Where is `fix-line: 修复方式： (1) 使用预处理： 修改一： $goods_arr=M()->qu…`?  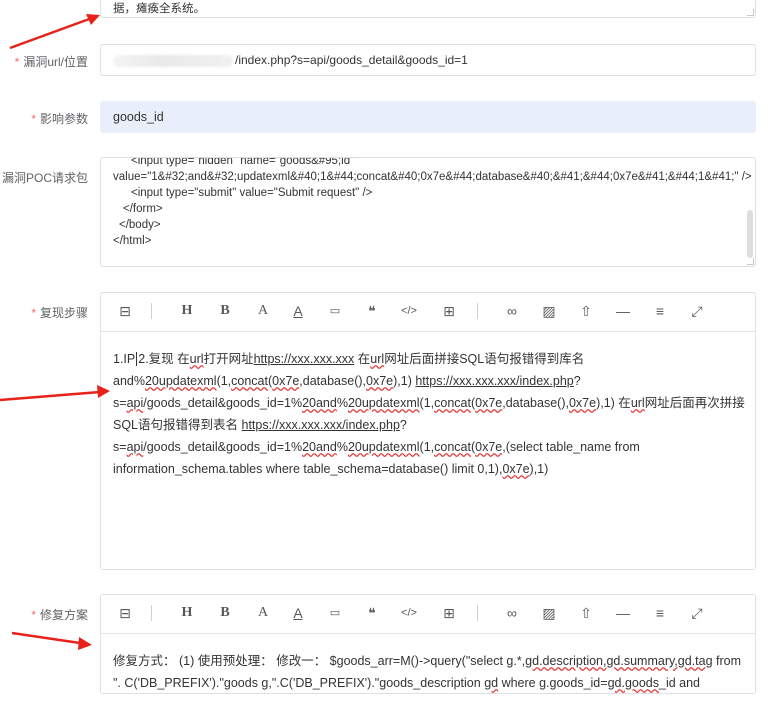 fix-line: 修复方式： (1) 使用预处理： 修改一： $goods_arr=M()->qu… is located at coordinates (427, 661).